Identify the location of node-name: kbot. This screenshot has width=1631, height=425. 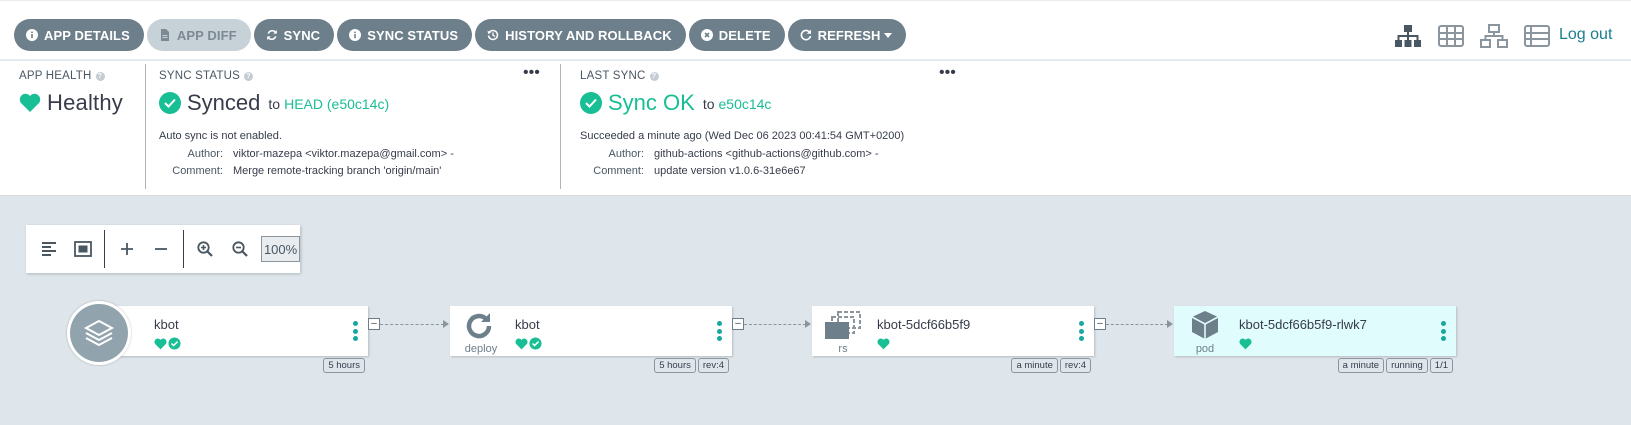
(166, 324).